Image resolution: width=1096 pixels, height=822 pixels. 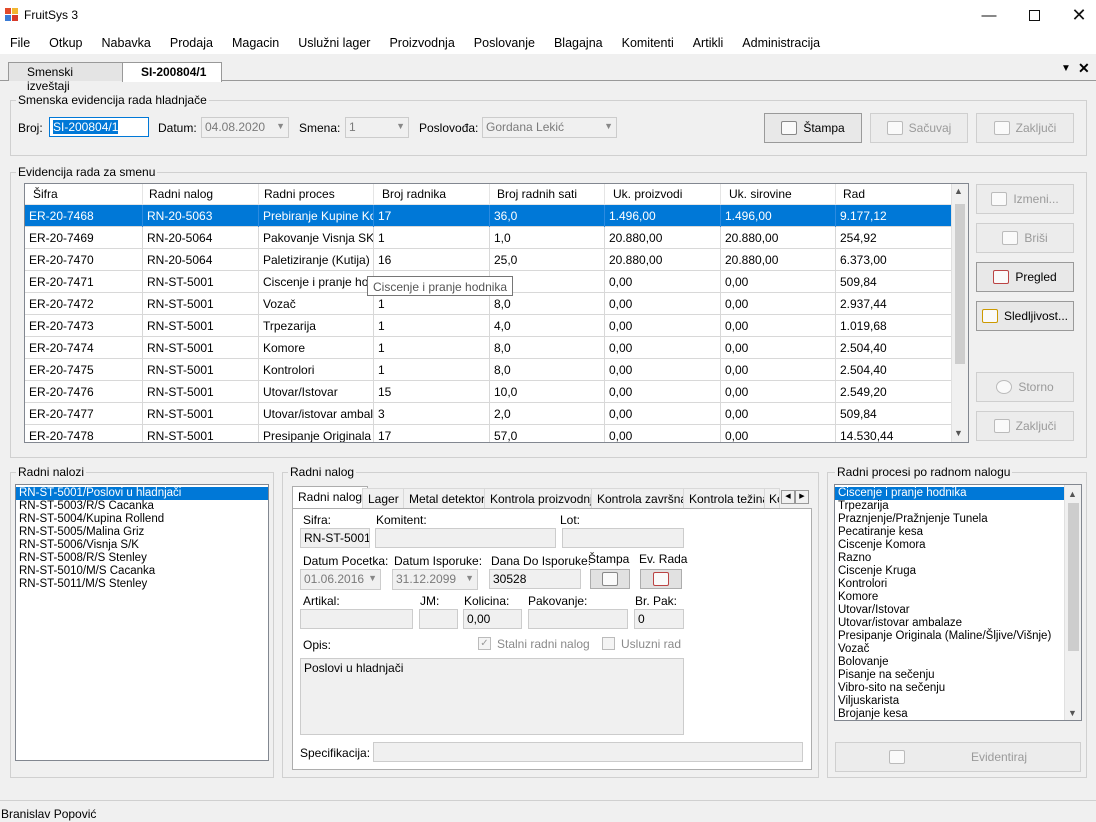 What do you see at coordinates (642, 498) in the screenshot?
I see `tab-kontrola-zavrsna: Kontrola završna` at bounding box center [642, 498].